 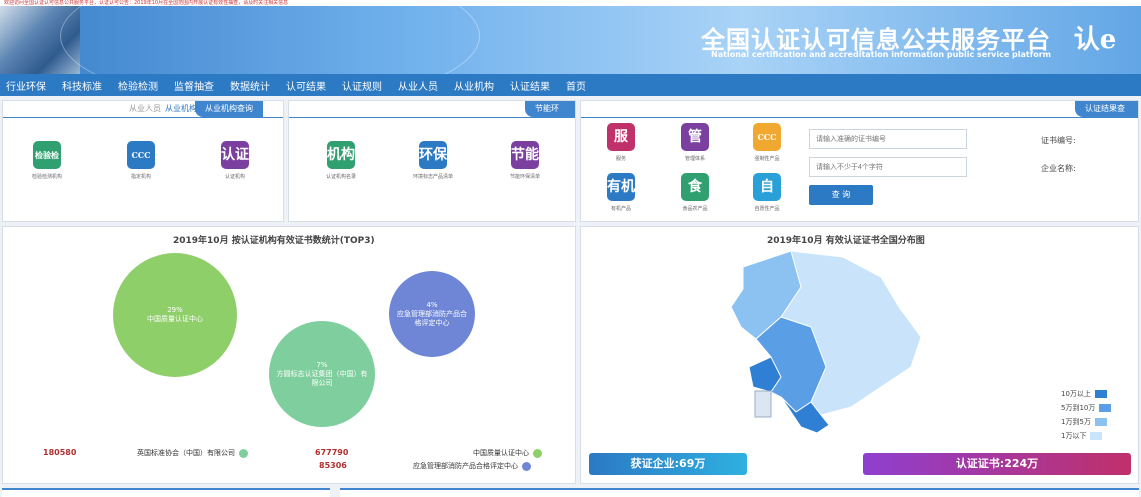 What do you see at coordinates (322, 374) in the screenshot?
I see `bubble-fangyuan: 7% 方圆标志认证集团（中国）有限公司` at bounding box center [322, 374].